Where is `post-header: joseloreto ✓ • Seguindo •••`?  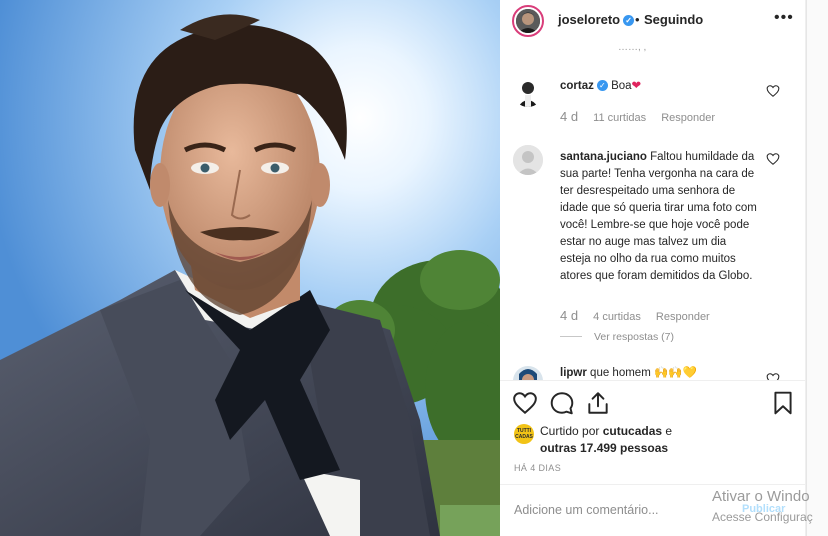
post-header: joseloreto ✓ • Seguindo ••• is located at coordinates (653, 20).